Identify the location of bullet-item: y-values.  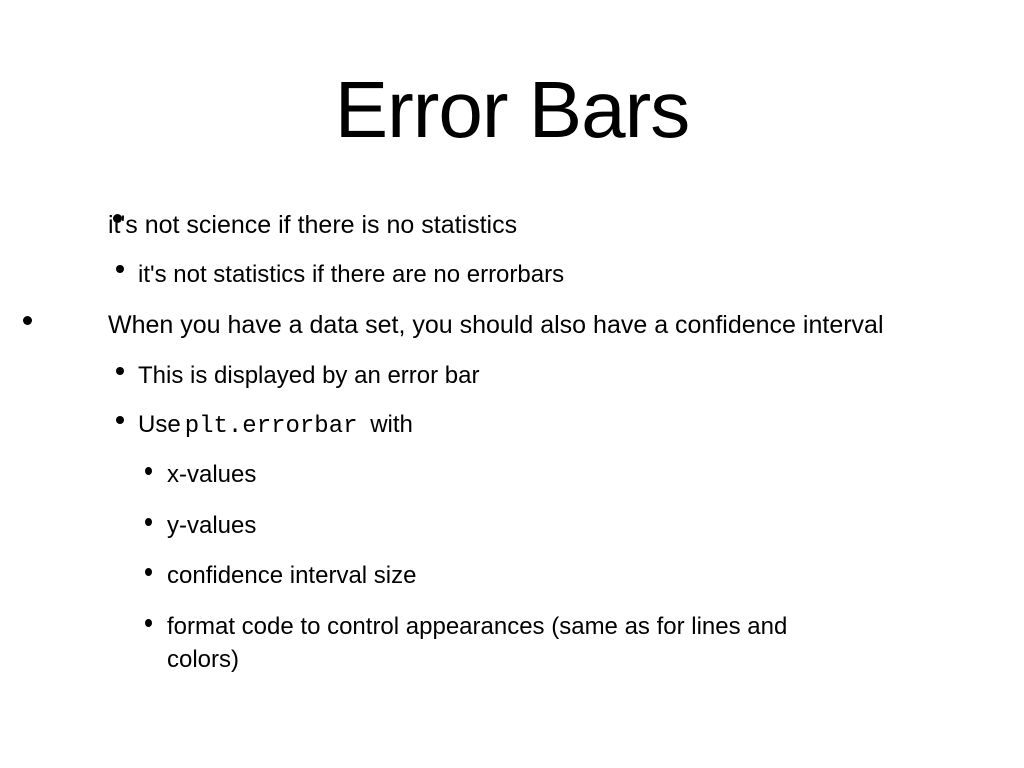
(212, 525).